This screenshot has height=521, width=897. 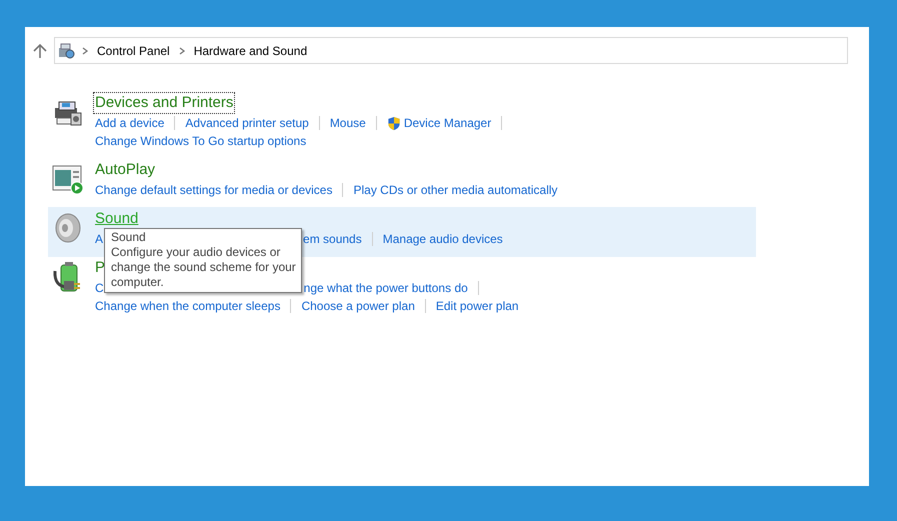 I want to click on category-title-link: AutoPlay, so click(x=125, y=170).